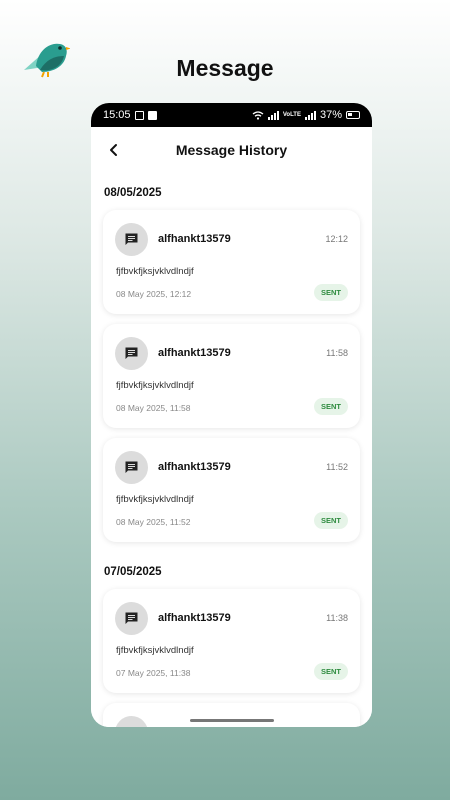 The width and height of the screenshot is (450, 800). Describe the element at coordinates (139, 115) in the screenshot. I see `gallery-notification-icon` at that location.